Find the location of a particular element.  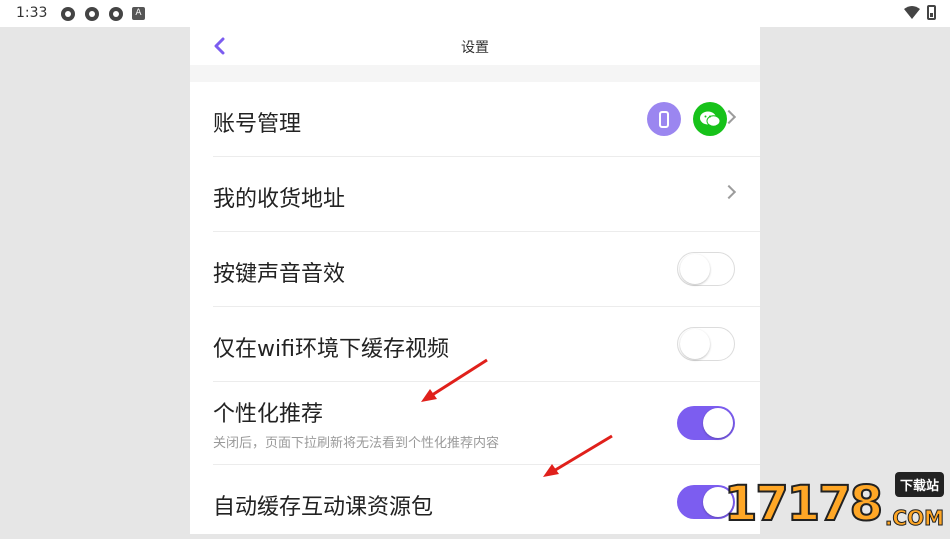

status-bar: 1:33 A is located at coordinates (475, 13).